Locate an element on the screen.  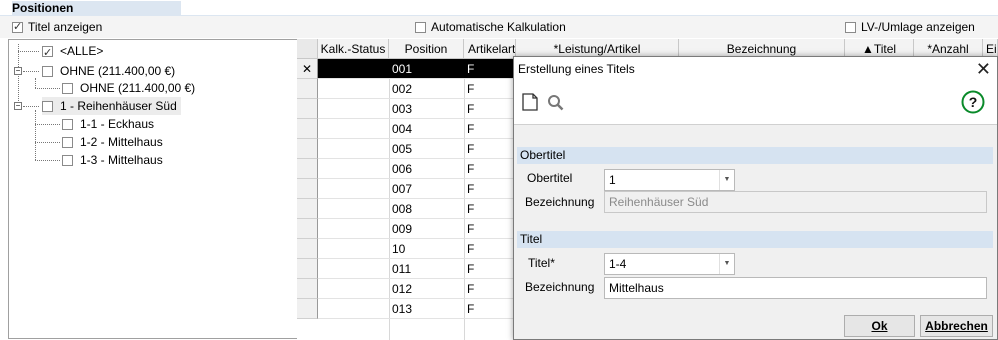
row-selector: ✕ is located at coordinates (307, 69).